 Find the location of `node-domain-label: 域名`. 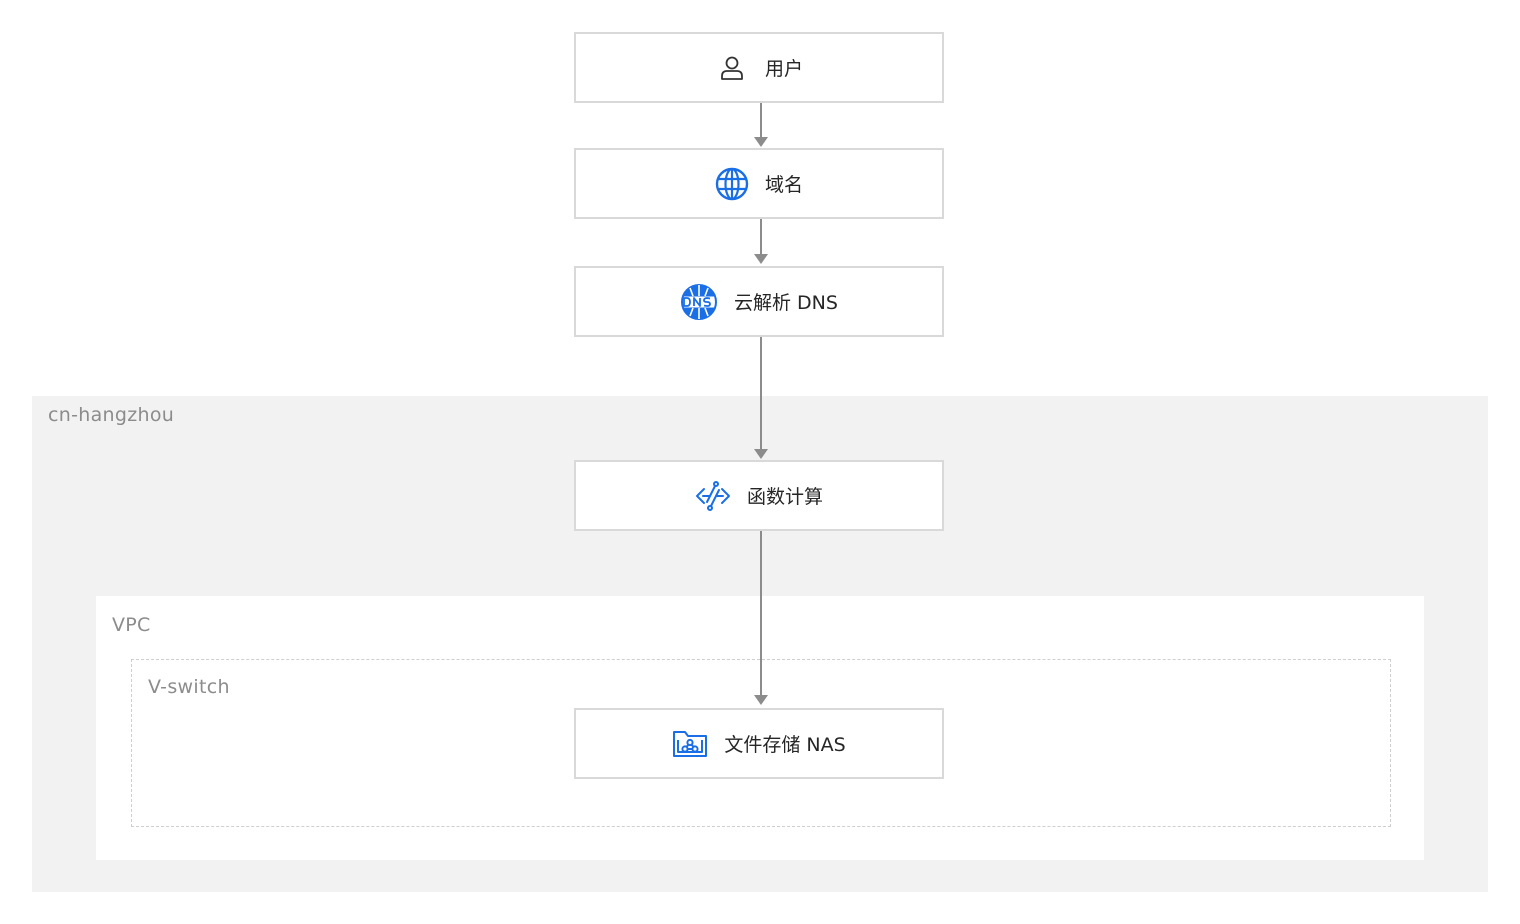

node-domain-label: 域名 is located at coordinates (783, 185).